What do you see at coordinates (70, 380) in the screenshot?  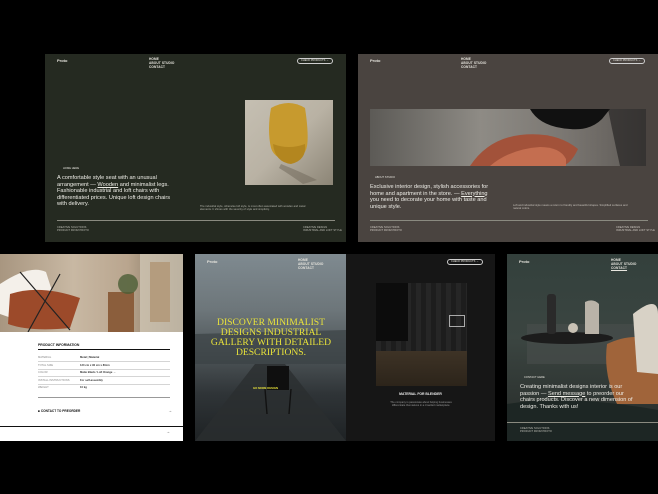 I see `table-row: INSTALL INSTRUCTIONS For self-assembly` at bounding box center [70, 380].